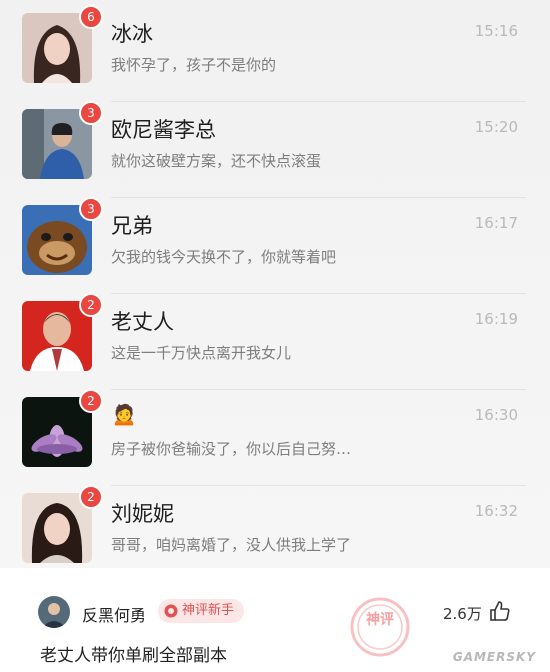 This screenshot has height=672, width=550. What do you see at coordinates (496, 31) in the screenshot?
I see `message-time: 15:16` at bounding box center [496, 31].